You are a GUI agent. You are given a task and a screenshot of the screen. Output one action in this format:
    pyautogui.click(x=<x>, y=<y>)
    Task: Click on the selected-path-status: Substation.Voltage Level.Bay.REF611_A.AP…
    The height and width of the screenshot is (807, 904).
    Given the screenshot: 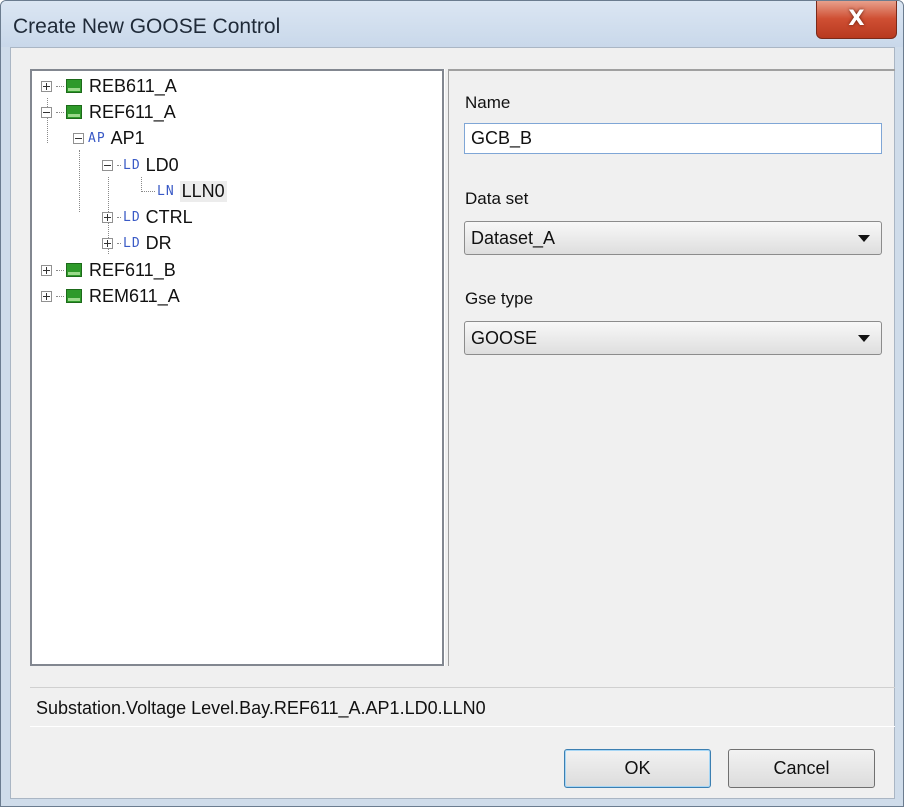 What is the action you would take?
    pyautogui.click(x=462, y=707)
    